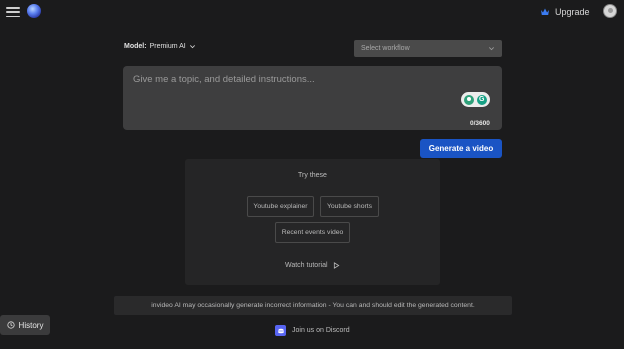 This screenshot has width=624, height=349. What do you see at coordinates (135, 46) in the screenshot?
I see `model-label: Model:` at bounding box center [135, 46].